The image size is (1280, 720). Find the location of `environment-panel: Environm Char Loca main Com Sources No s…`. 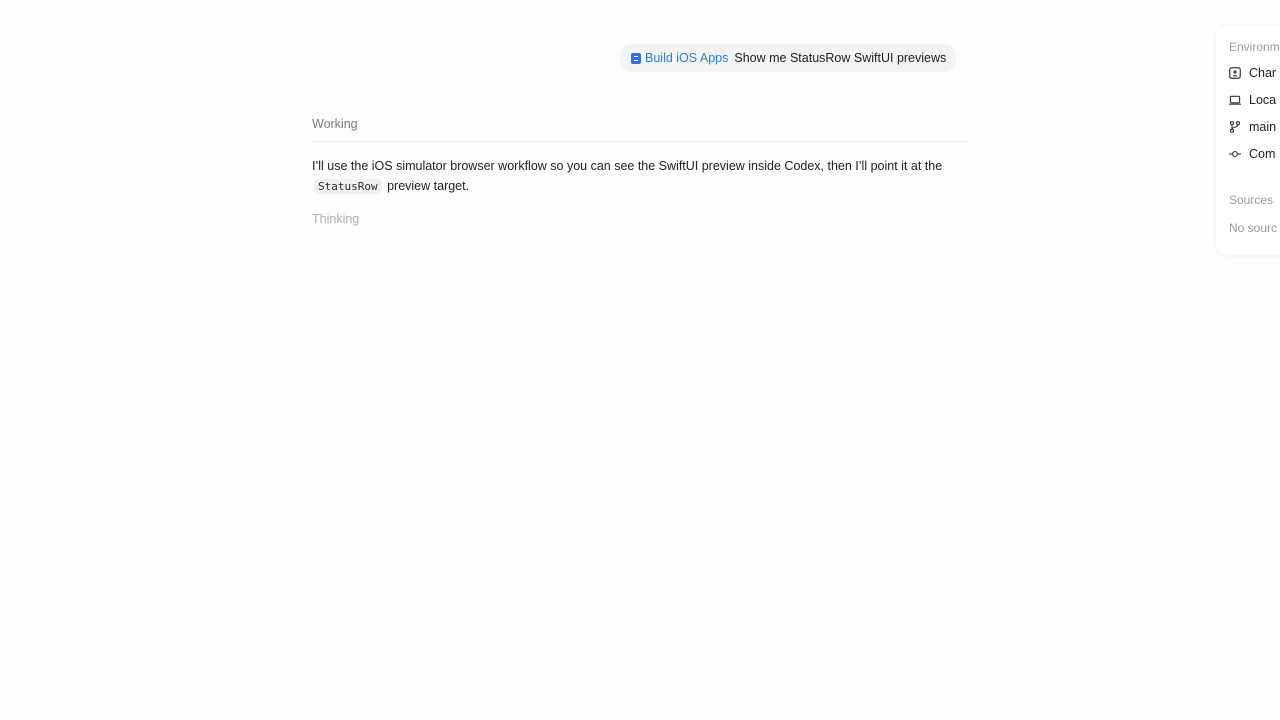

environment-panel: Environm Char Loca main Com Sources No s… is located at coordinates (1248, 140).